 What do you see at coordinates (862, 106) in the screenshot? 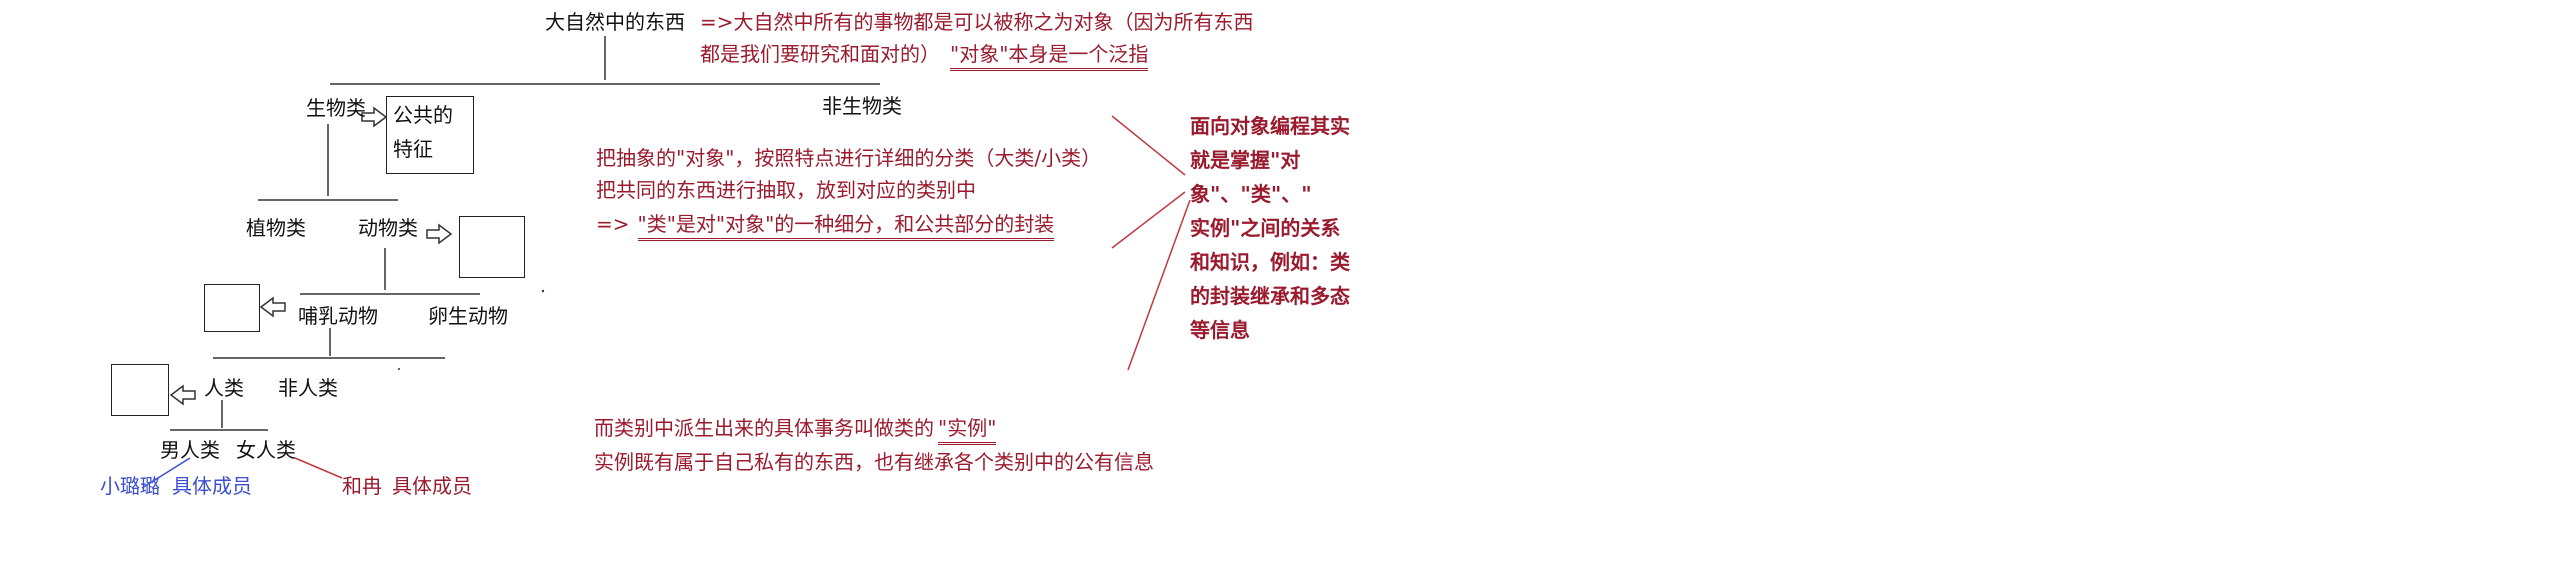
I see `nonliving-node: 非生物类` at bounding box center [862, 106].